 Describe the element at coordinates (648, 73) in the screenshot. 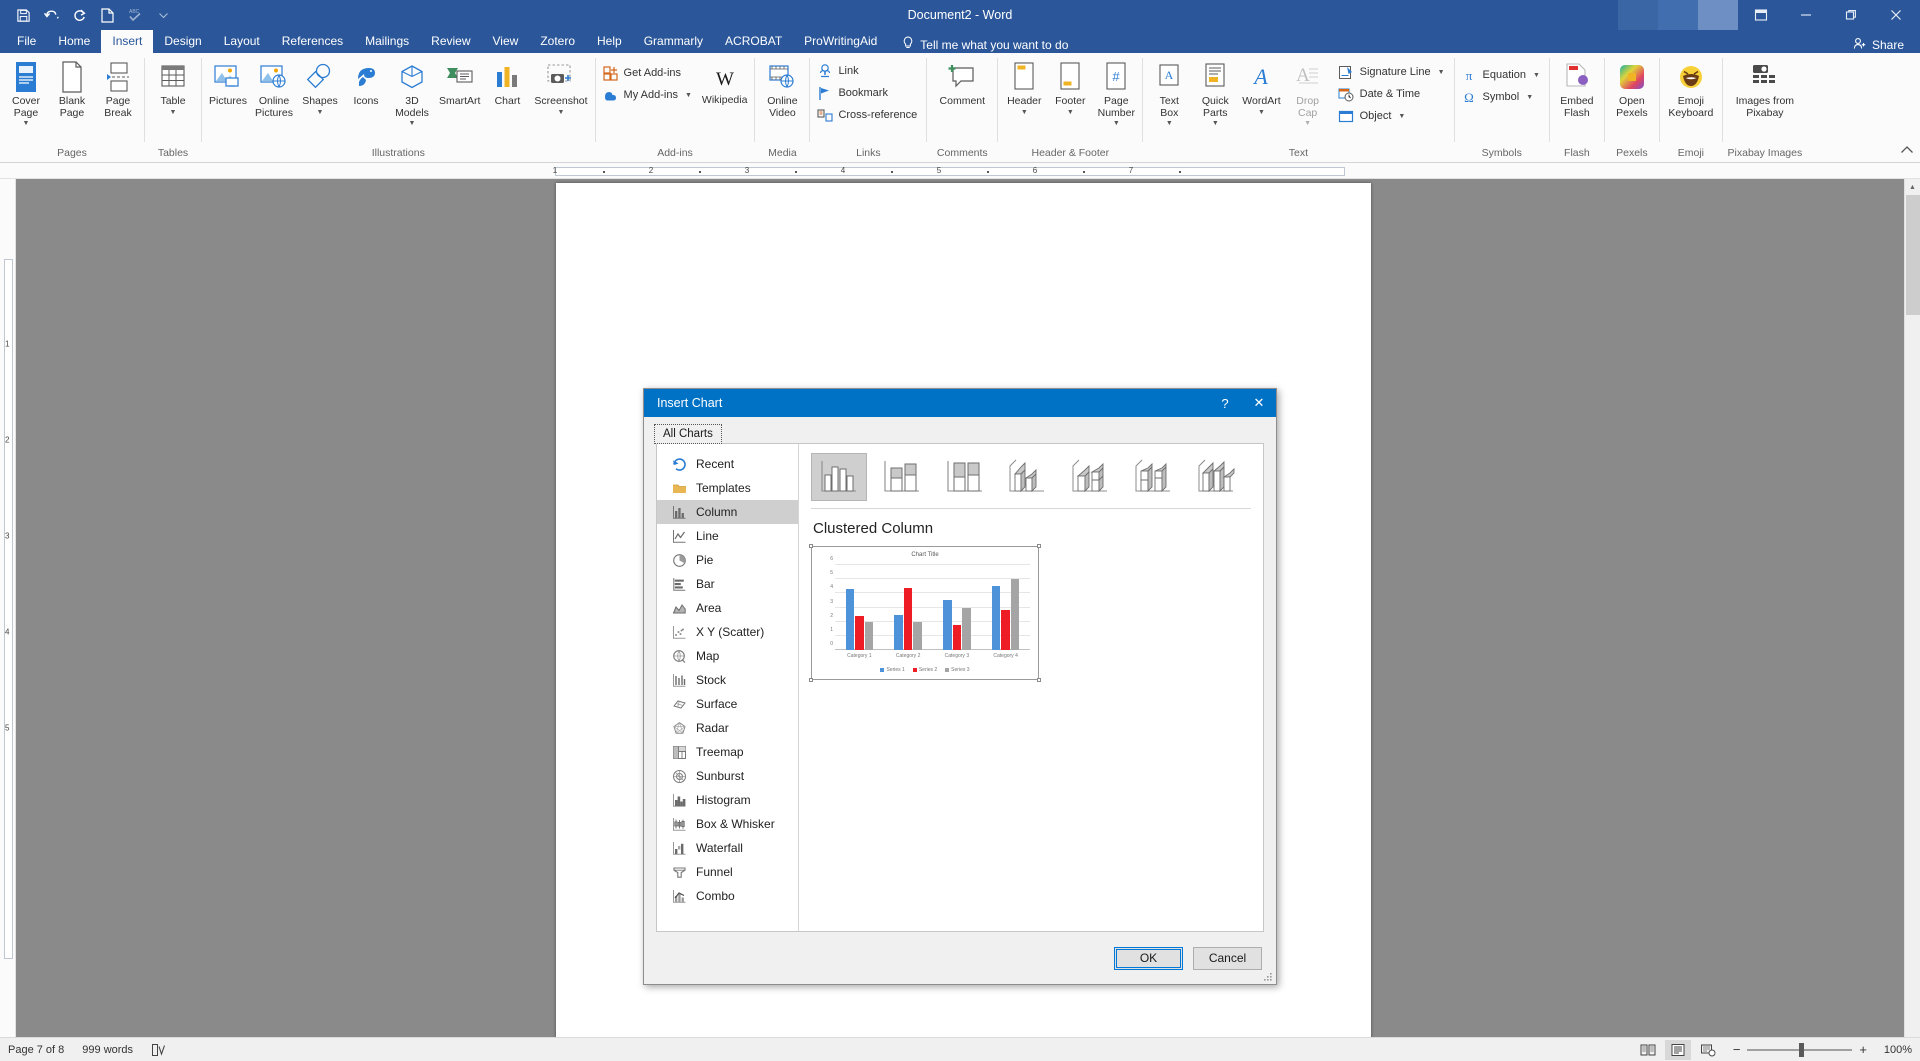

I see `get-addins-button: Get Add-ins` at that location.